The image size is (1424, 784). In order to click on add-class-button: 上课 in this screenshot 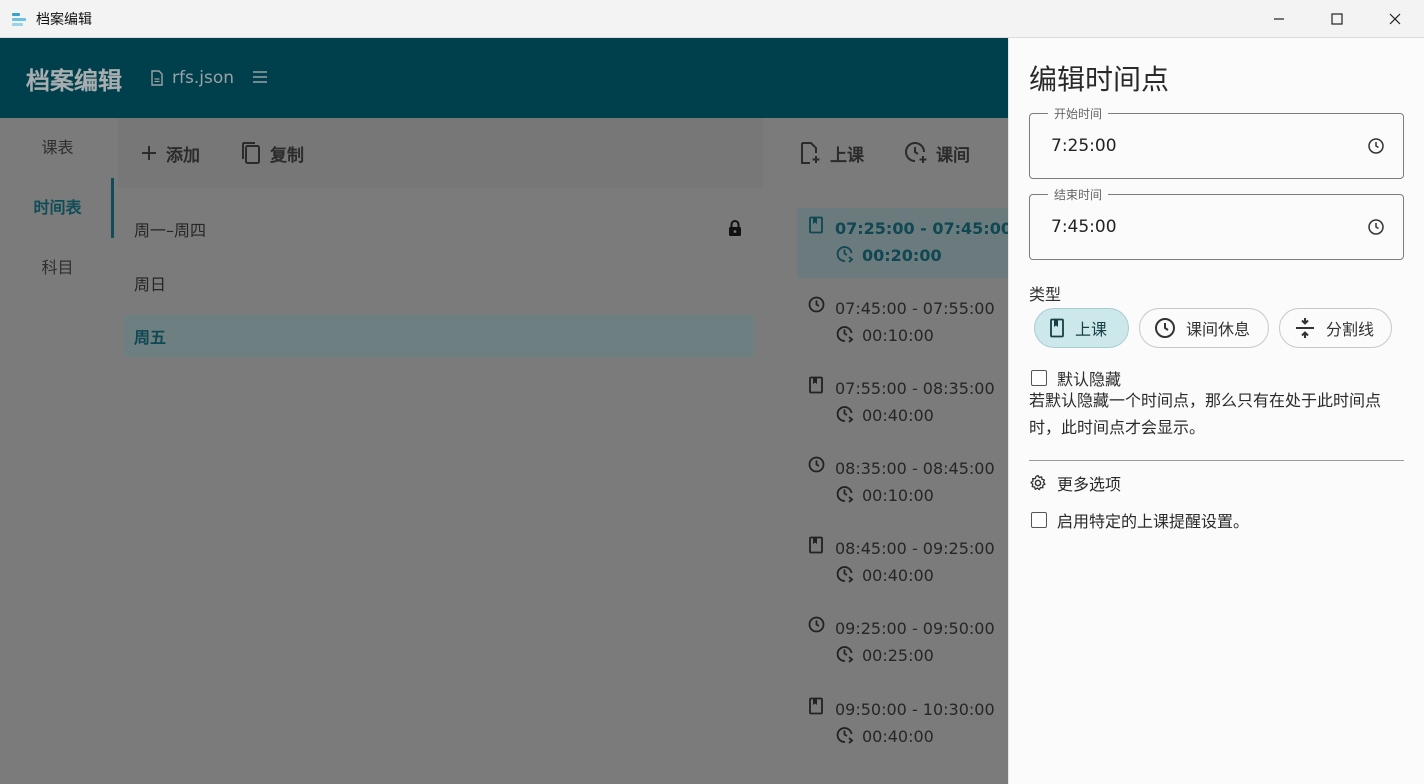, I will do `click(831, 153)`.